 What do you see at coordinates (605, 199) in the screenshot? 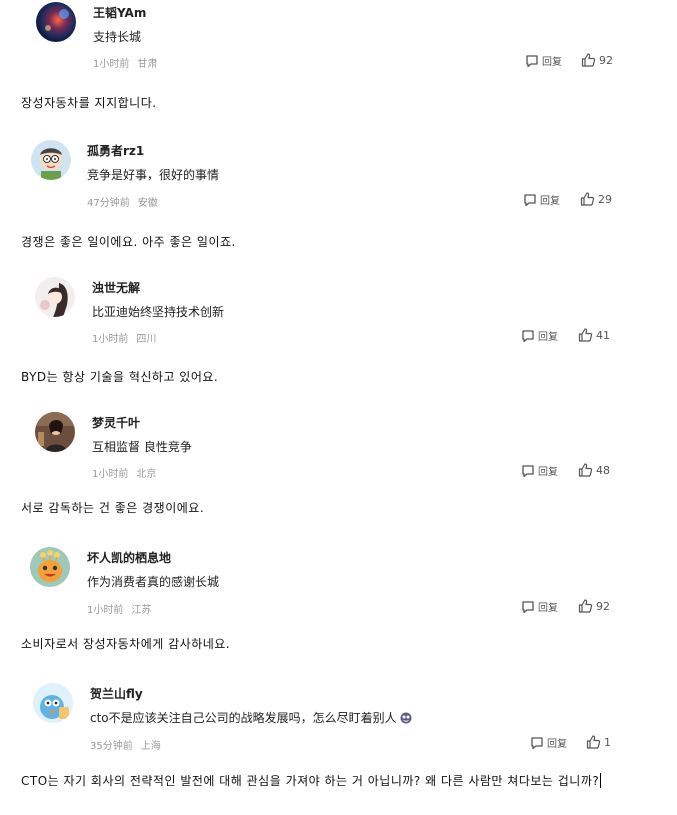
I see `like-count: 29` at bounding box center [605, 199].